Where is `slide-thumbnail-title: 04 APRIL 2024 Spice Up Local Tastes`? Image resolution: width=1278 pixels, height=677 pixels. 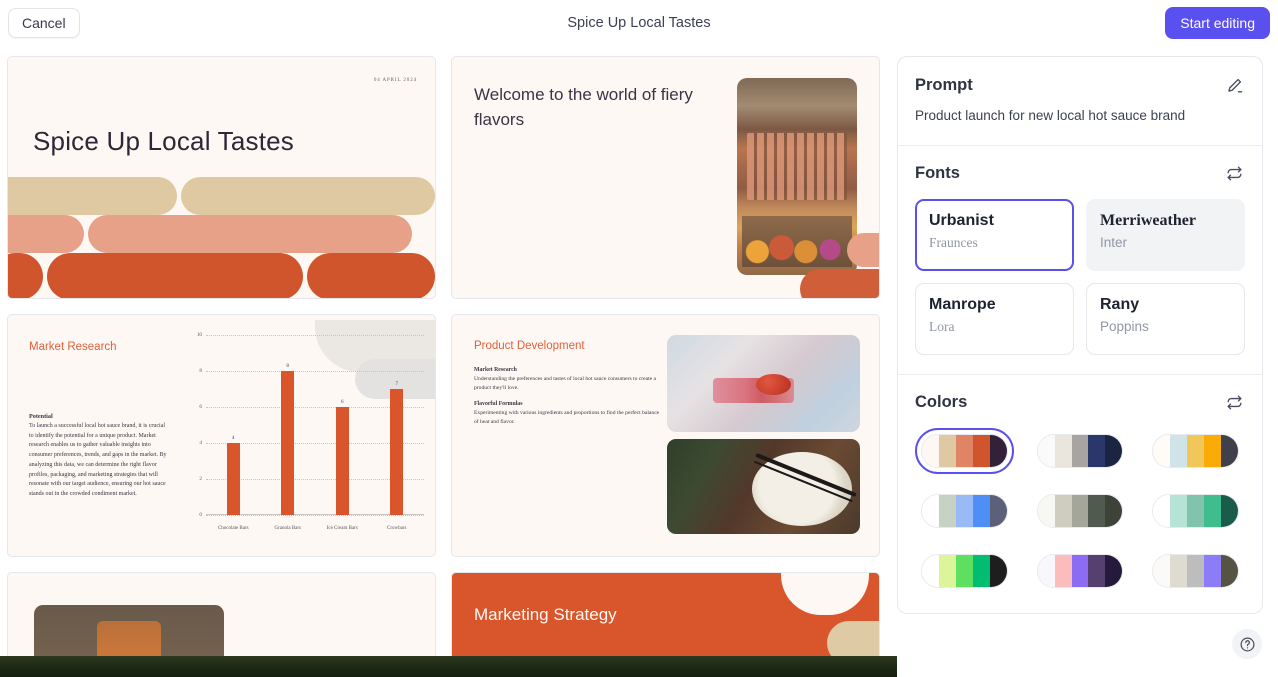 slide-thumbnail-title: 04 APRIL 2024 Spice Up Local Tastes is located at coordinates (221, 177).